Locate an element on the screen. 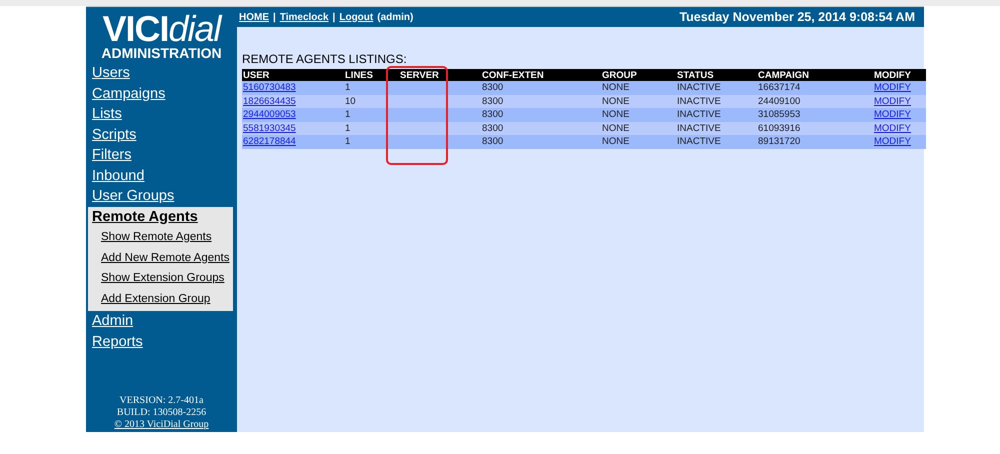  column-header: SERVER is located at coordinates (419, 75).